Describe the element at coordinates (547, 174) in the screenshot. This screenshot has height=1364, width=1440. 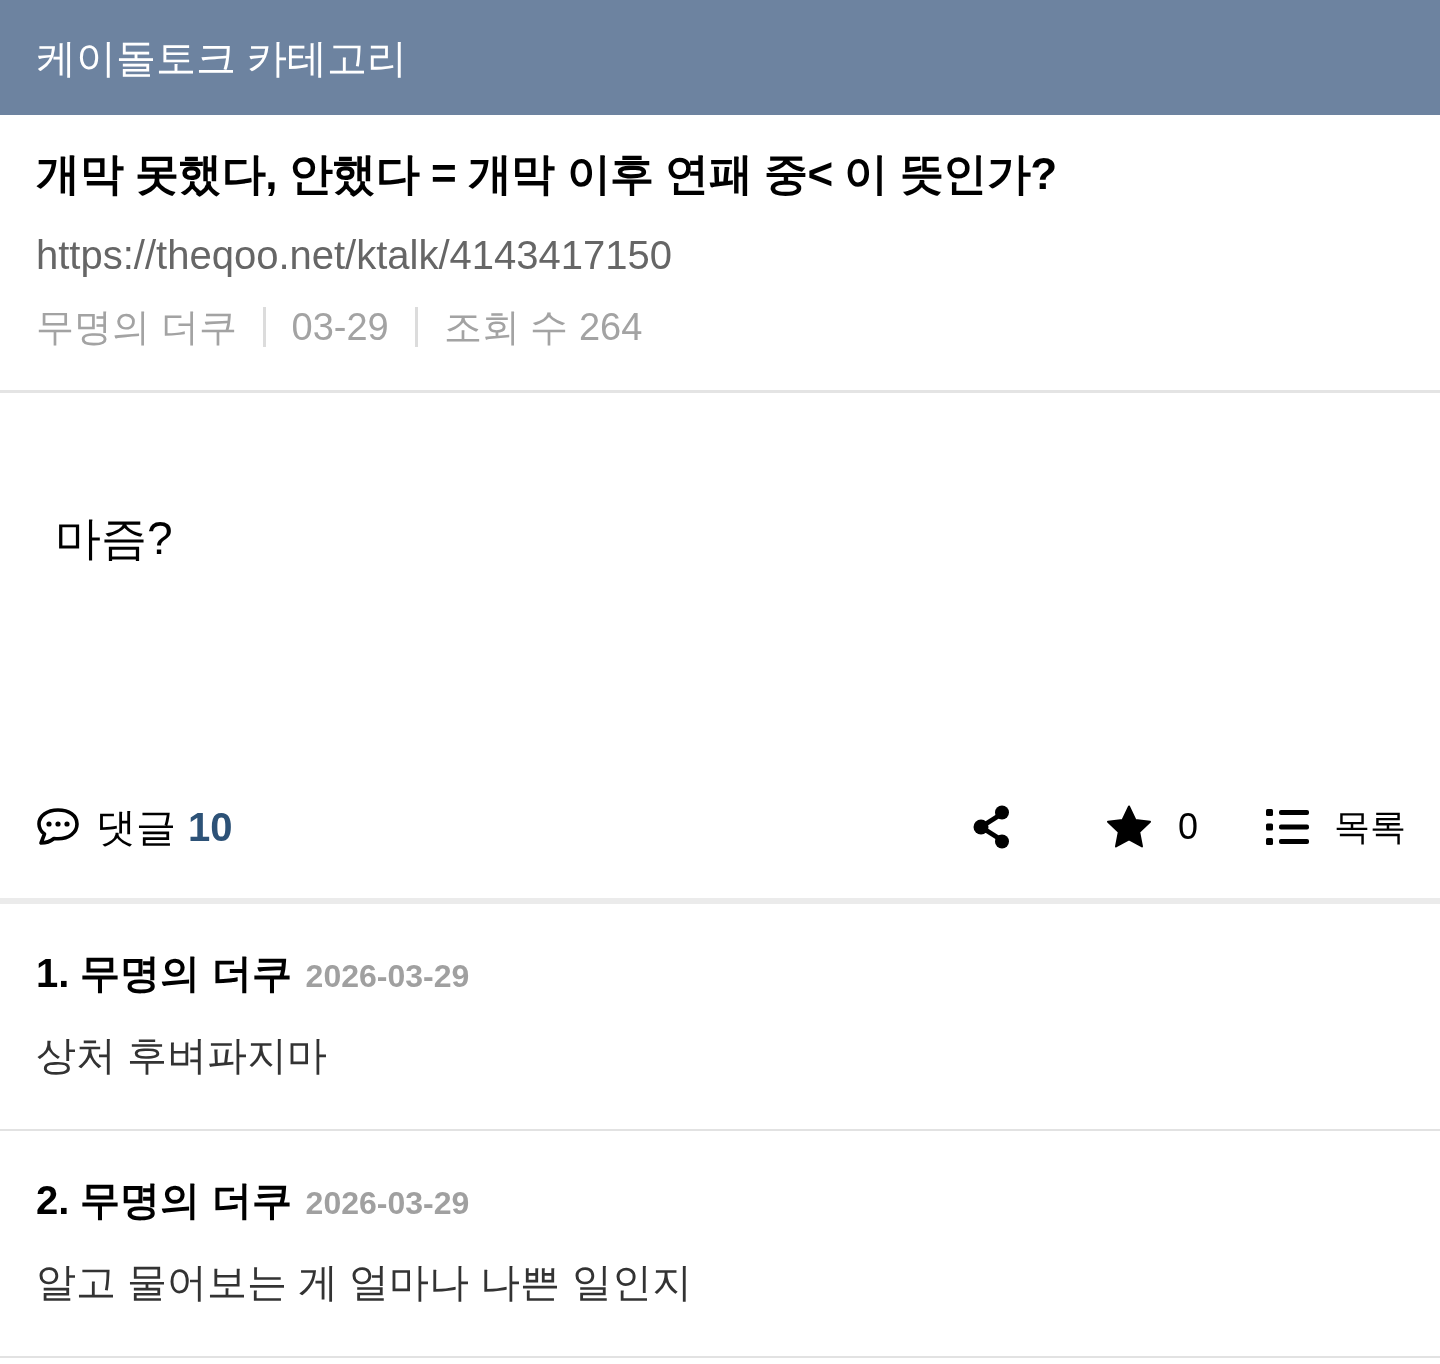
I see `post-title: 개막 못했다, 안했다 = 개막 이후 연패 중< 이 뜻인가?` at that location.